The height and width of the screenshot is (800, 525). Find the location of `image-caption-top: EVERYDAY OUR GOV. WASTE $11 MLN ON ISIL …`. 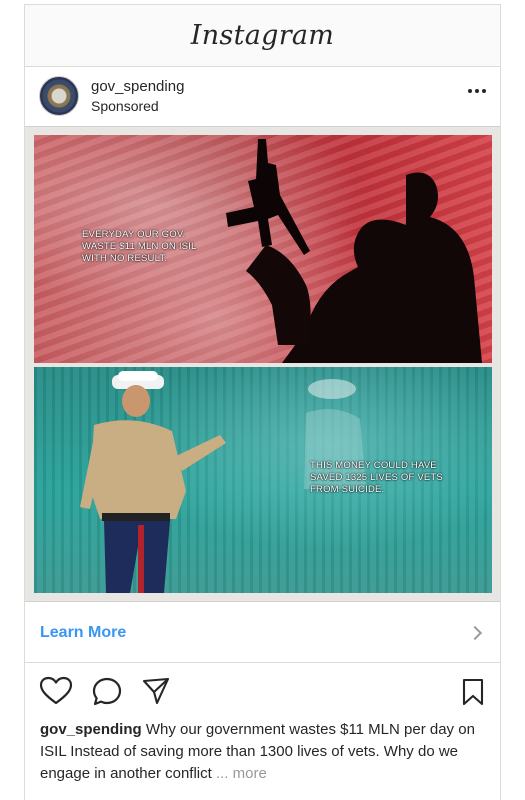

image-caption-top: EVERYDAY OUR GOV. WASTE $11 MLN ON ISIL … is located at coordinates (139, 246).